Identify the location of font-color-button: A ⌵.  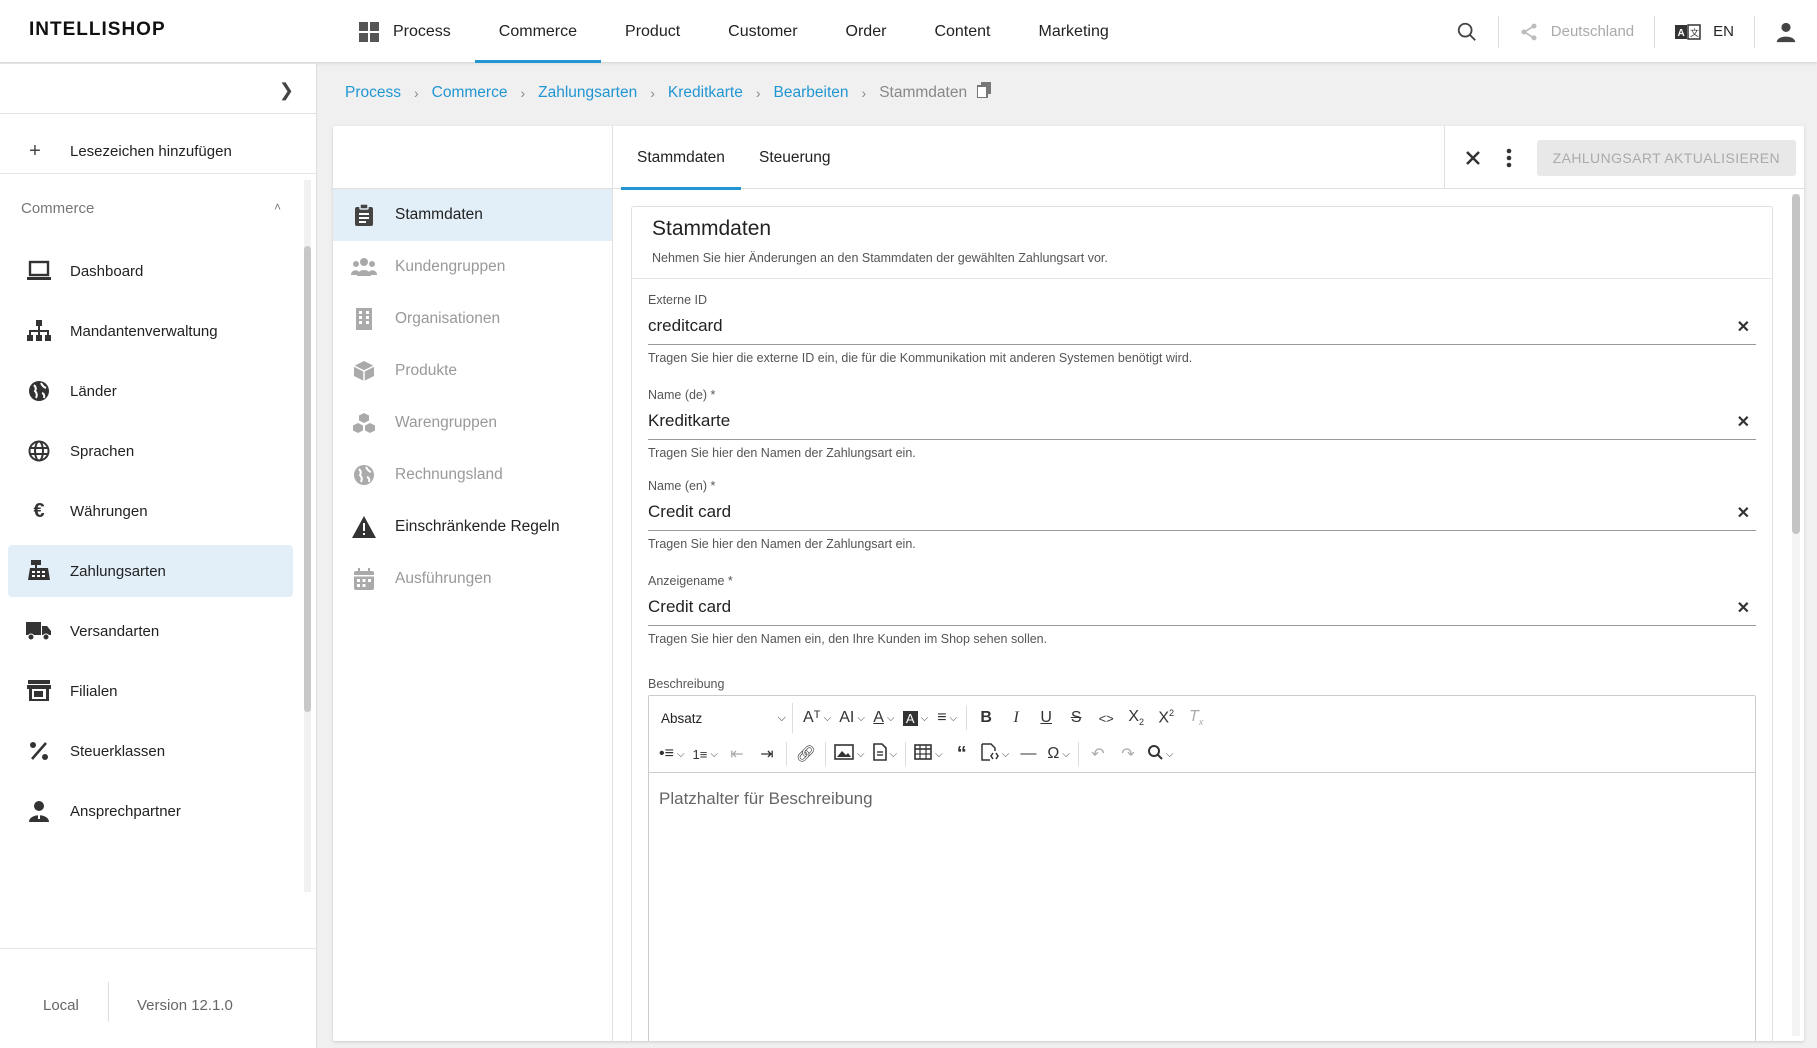
(884, 718).